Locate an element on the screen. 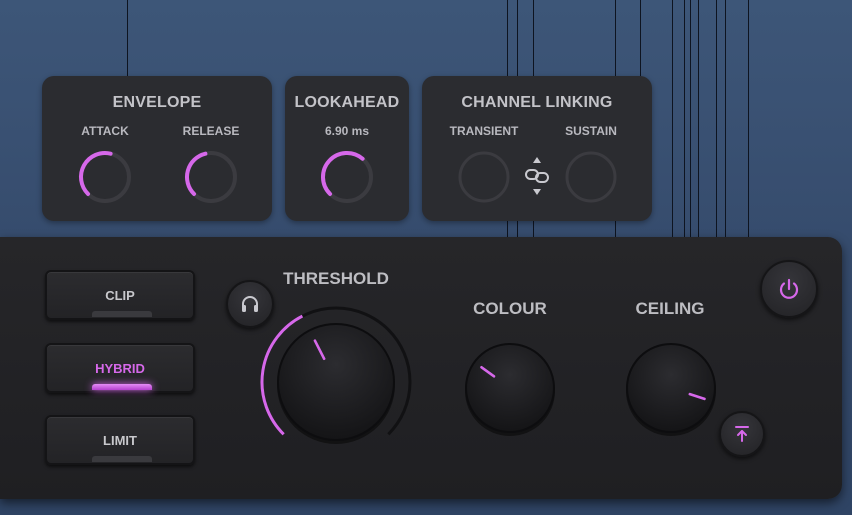  sustain-knob is located at coordinates (591, 177).